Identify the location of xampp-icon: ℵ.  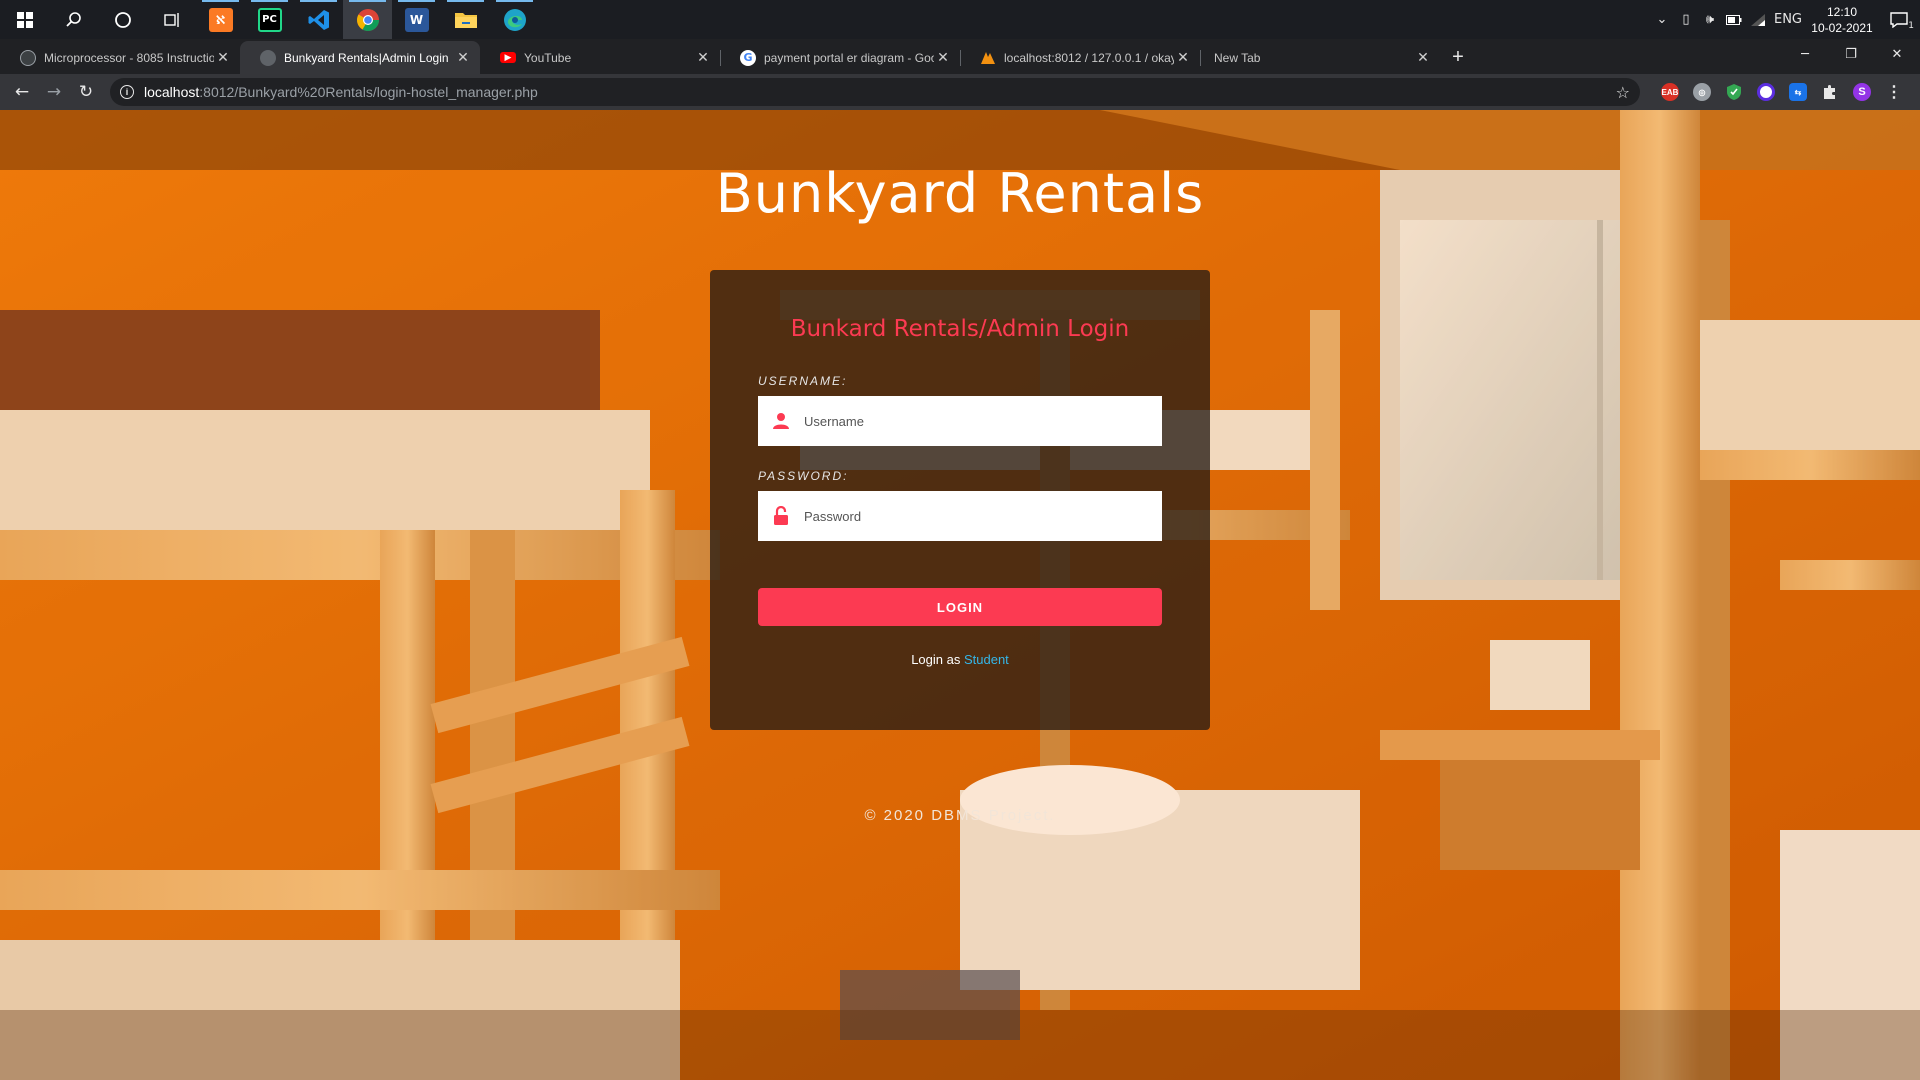
(220, 19).